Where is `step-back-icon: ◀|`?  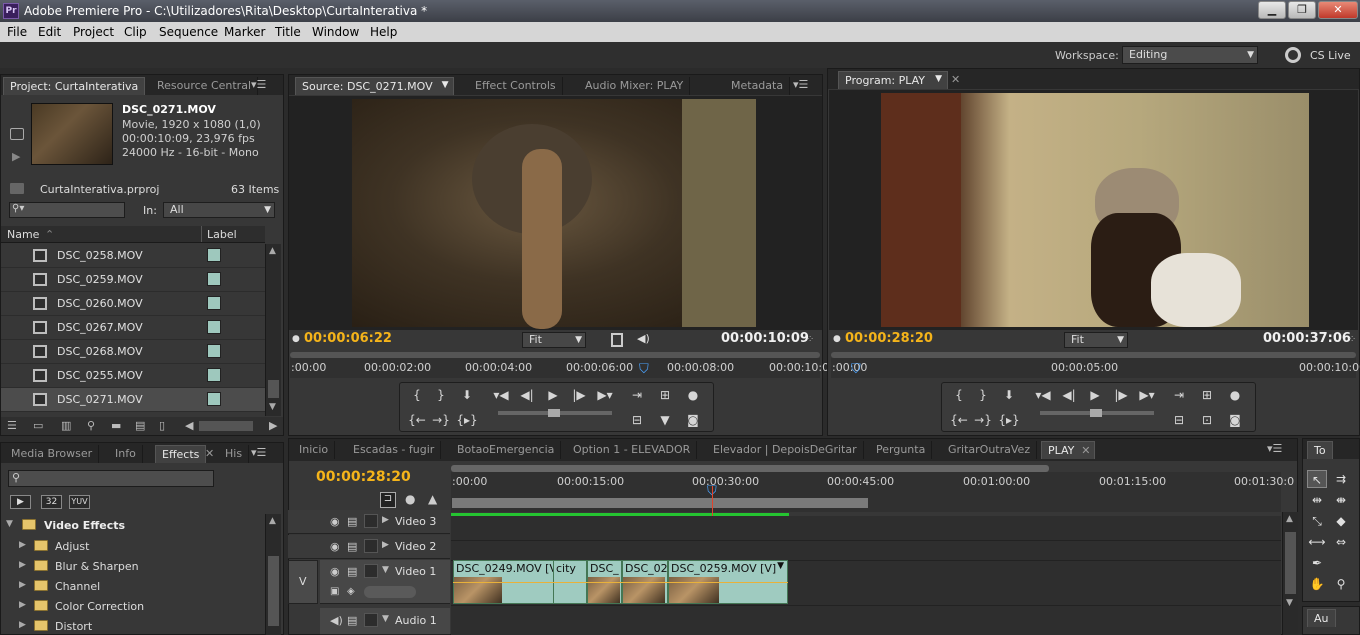
step-back-icon: ◀| is located at coordinates (1069, 395).